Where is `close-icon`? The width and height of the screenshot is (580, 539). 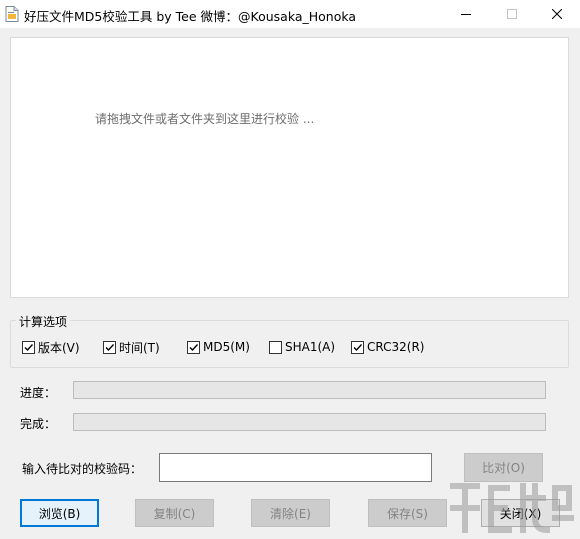 close-icon is located at coordinates (557, 14).